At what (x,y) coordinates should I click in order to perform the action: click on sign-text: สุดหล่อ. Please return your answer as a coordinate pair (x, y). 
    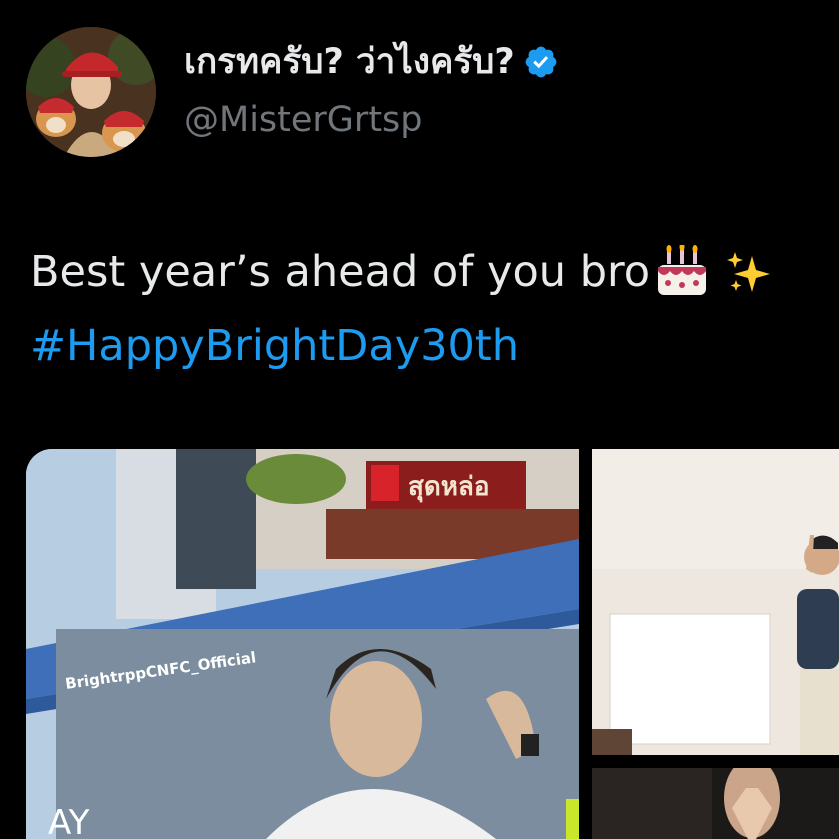
    Looking at the image, I should click on (448, 487).